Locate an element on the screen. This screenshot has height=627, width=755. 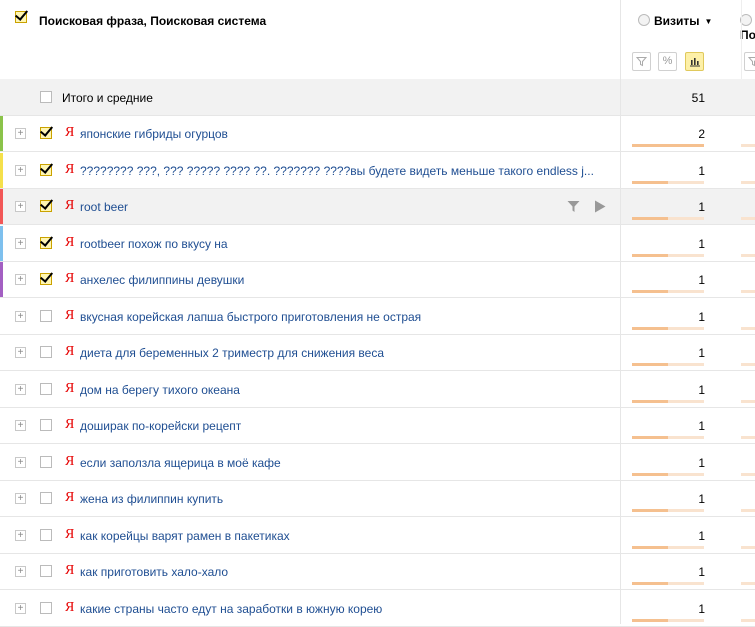
dimension-title: Поисковая фраза, Поисковая система is located at coordinates (152, 21).